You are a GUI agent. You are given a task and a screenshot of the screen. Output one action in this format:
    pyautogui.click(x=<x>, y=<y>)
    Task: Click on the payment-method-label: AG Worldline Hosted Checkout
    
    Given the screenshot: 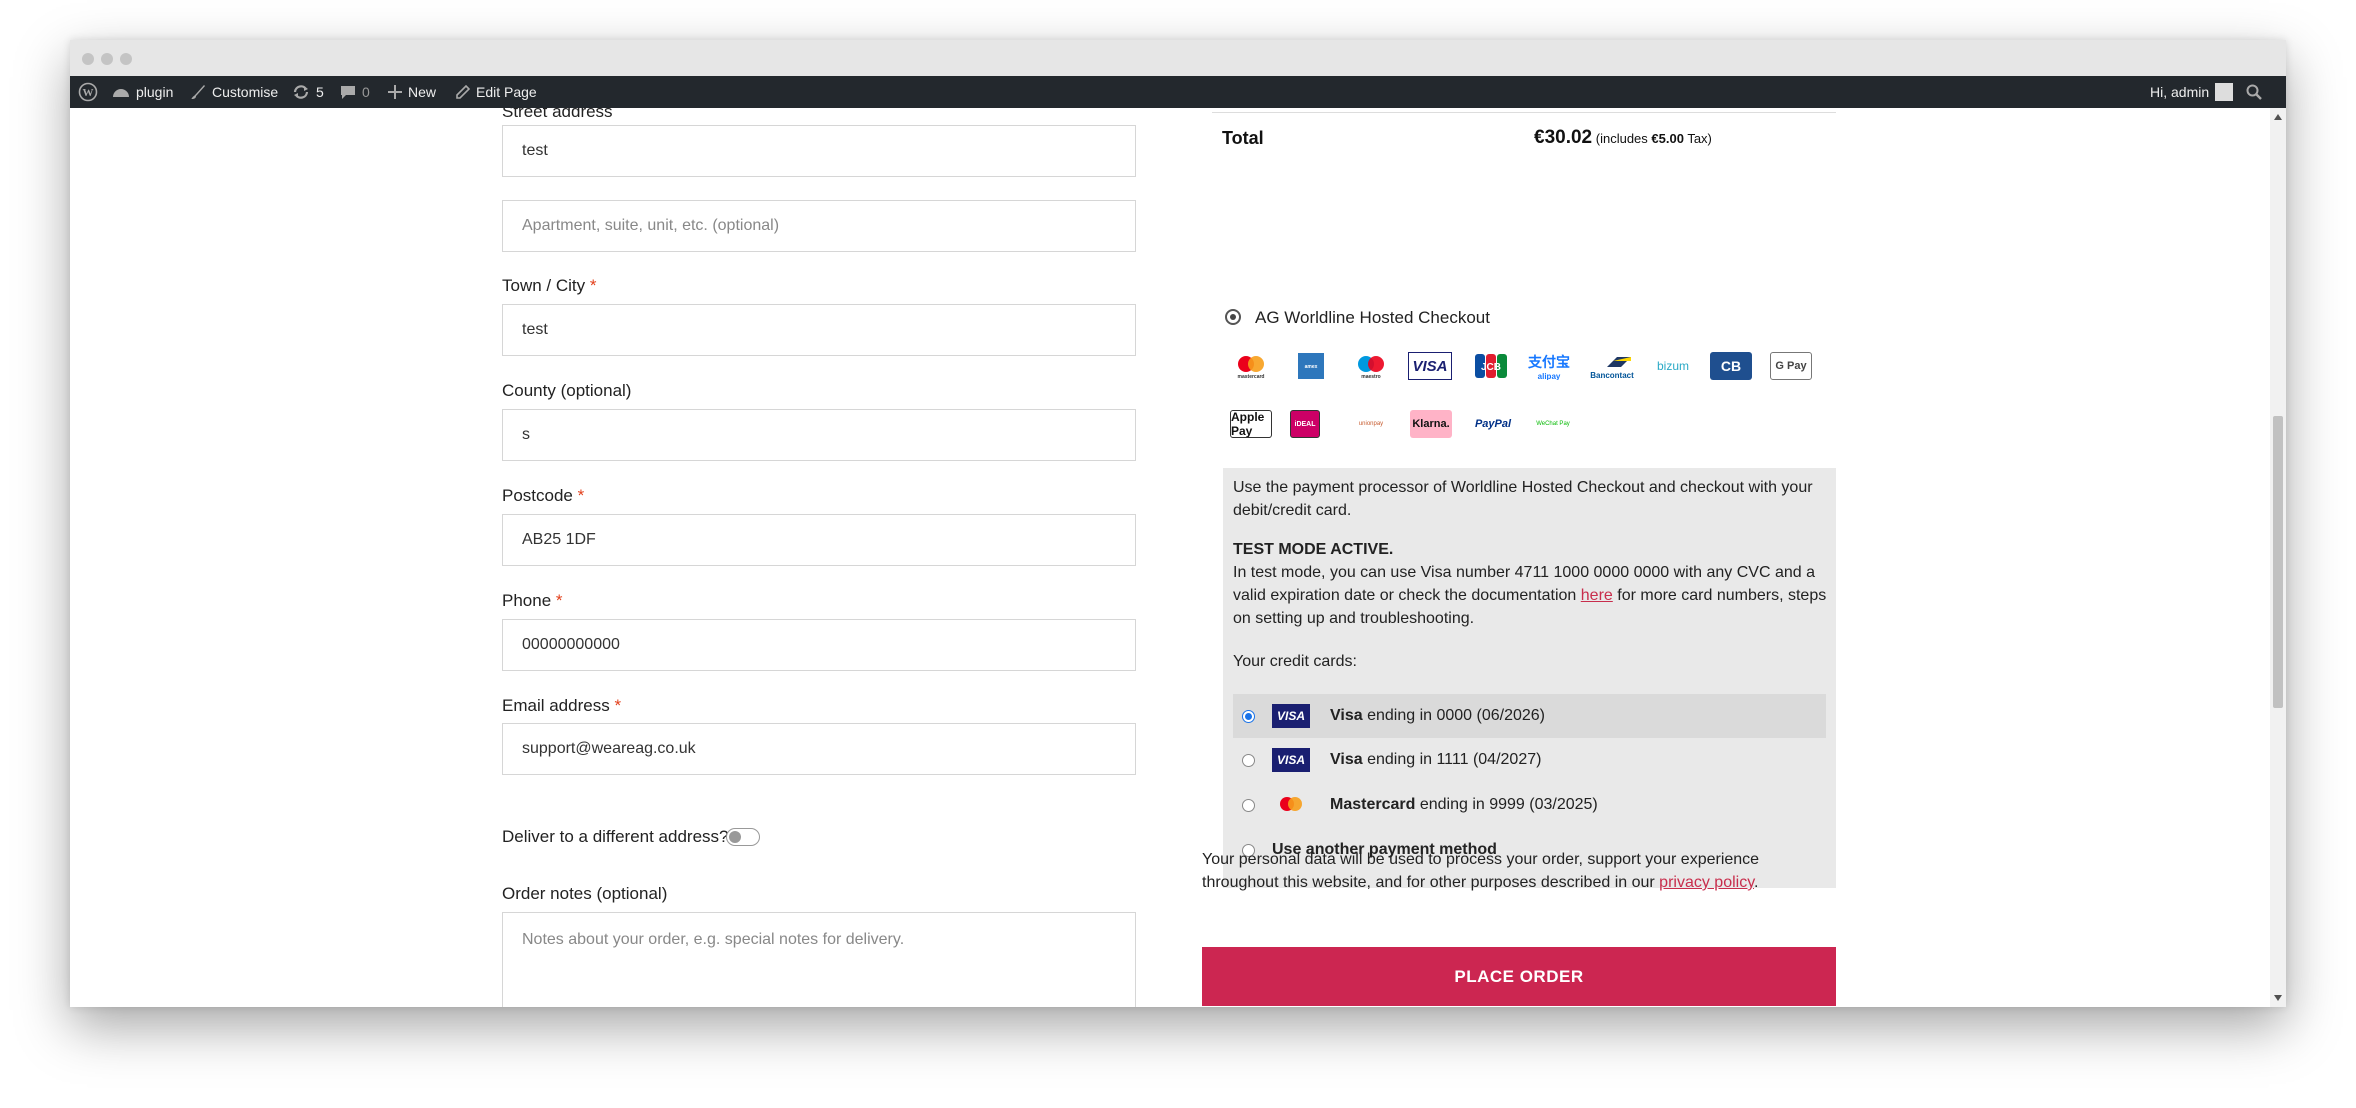 What is the action you would take?
    pyautogui.click(x=1372, y=318)
    